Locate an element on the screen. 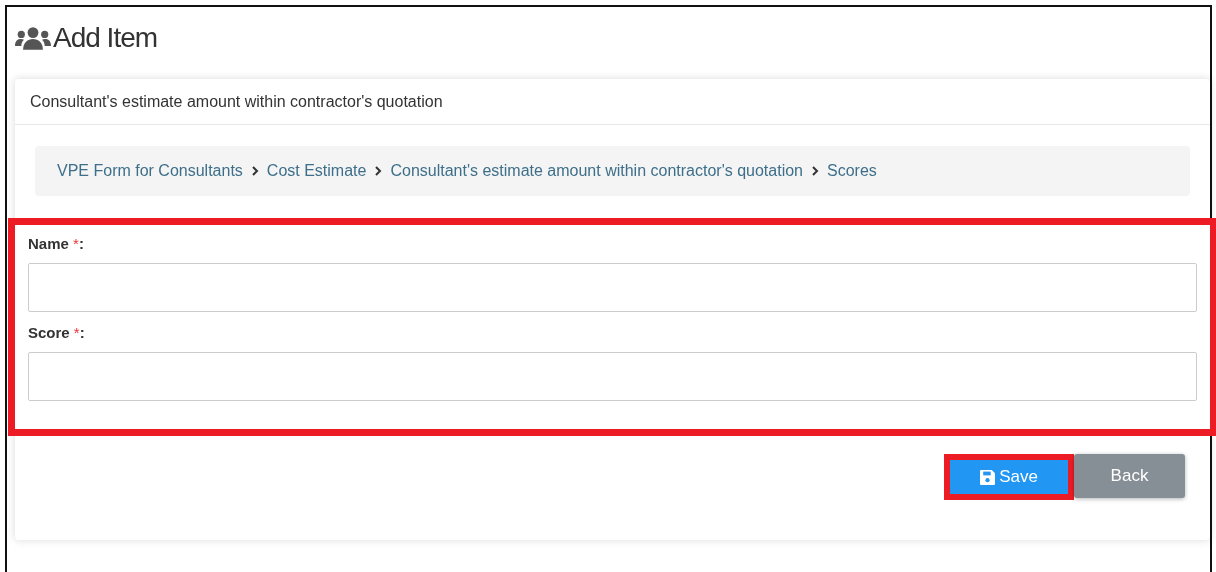 The height and width of the screenshot is (572, 1216). breadcrumb-link: Scores is located at coordinates (852, 171).